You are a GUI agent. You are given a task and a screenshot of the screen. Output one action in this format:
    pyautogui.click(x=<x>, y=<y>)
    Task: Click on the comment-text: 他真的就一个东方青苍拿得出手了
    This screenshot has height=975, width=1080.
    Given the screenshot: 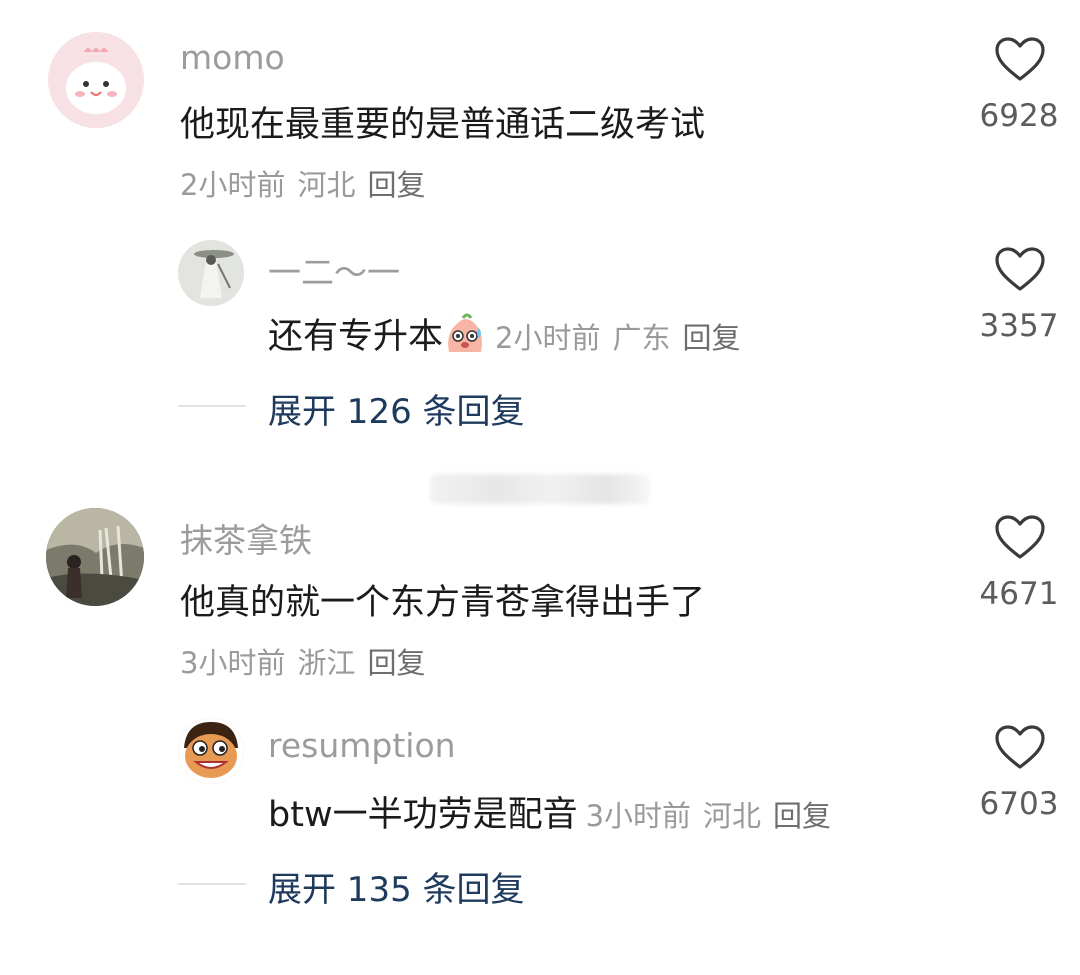 What is the action you would take?
    pyautogui.click(x=443, y=603)
    